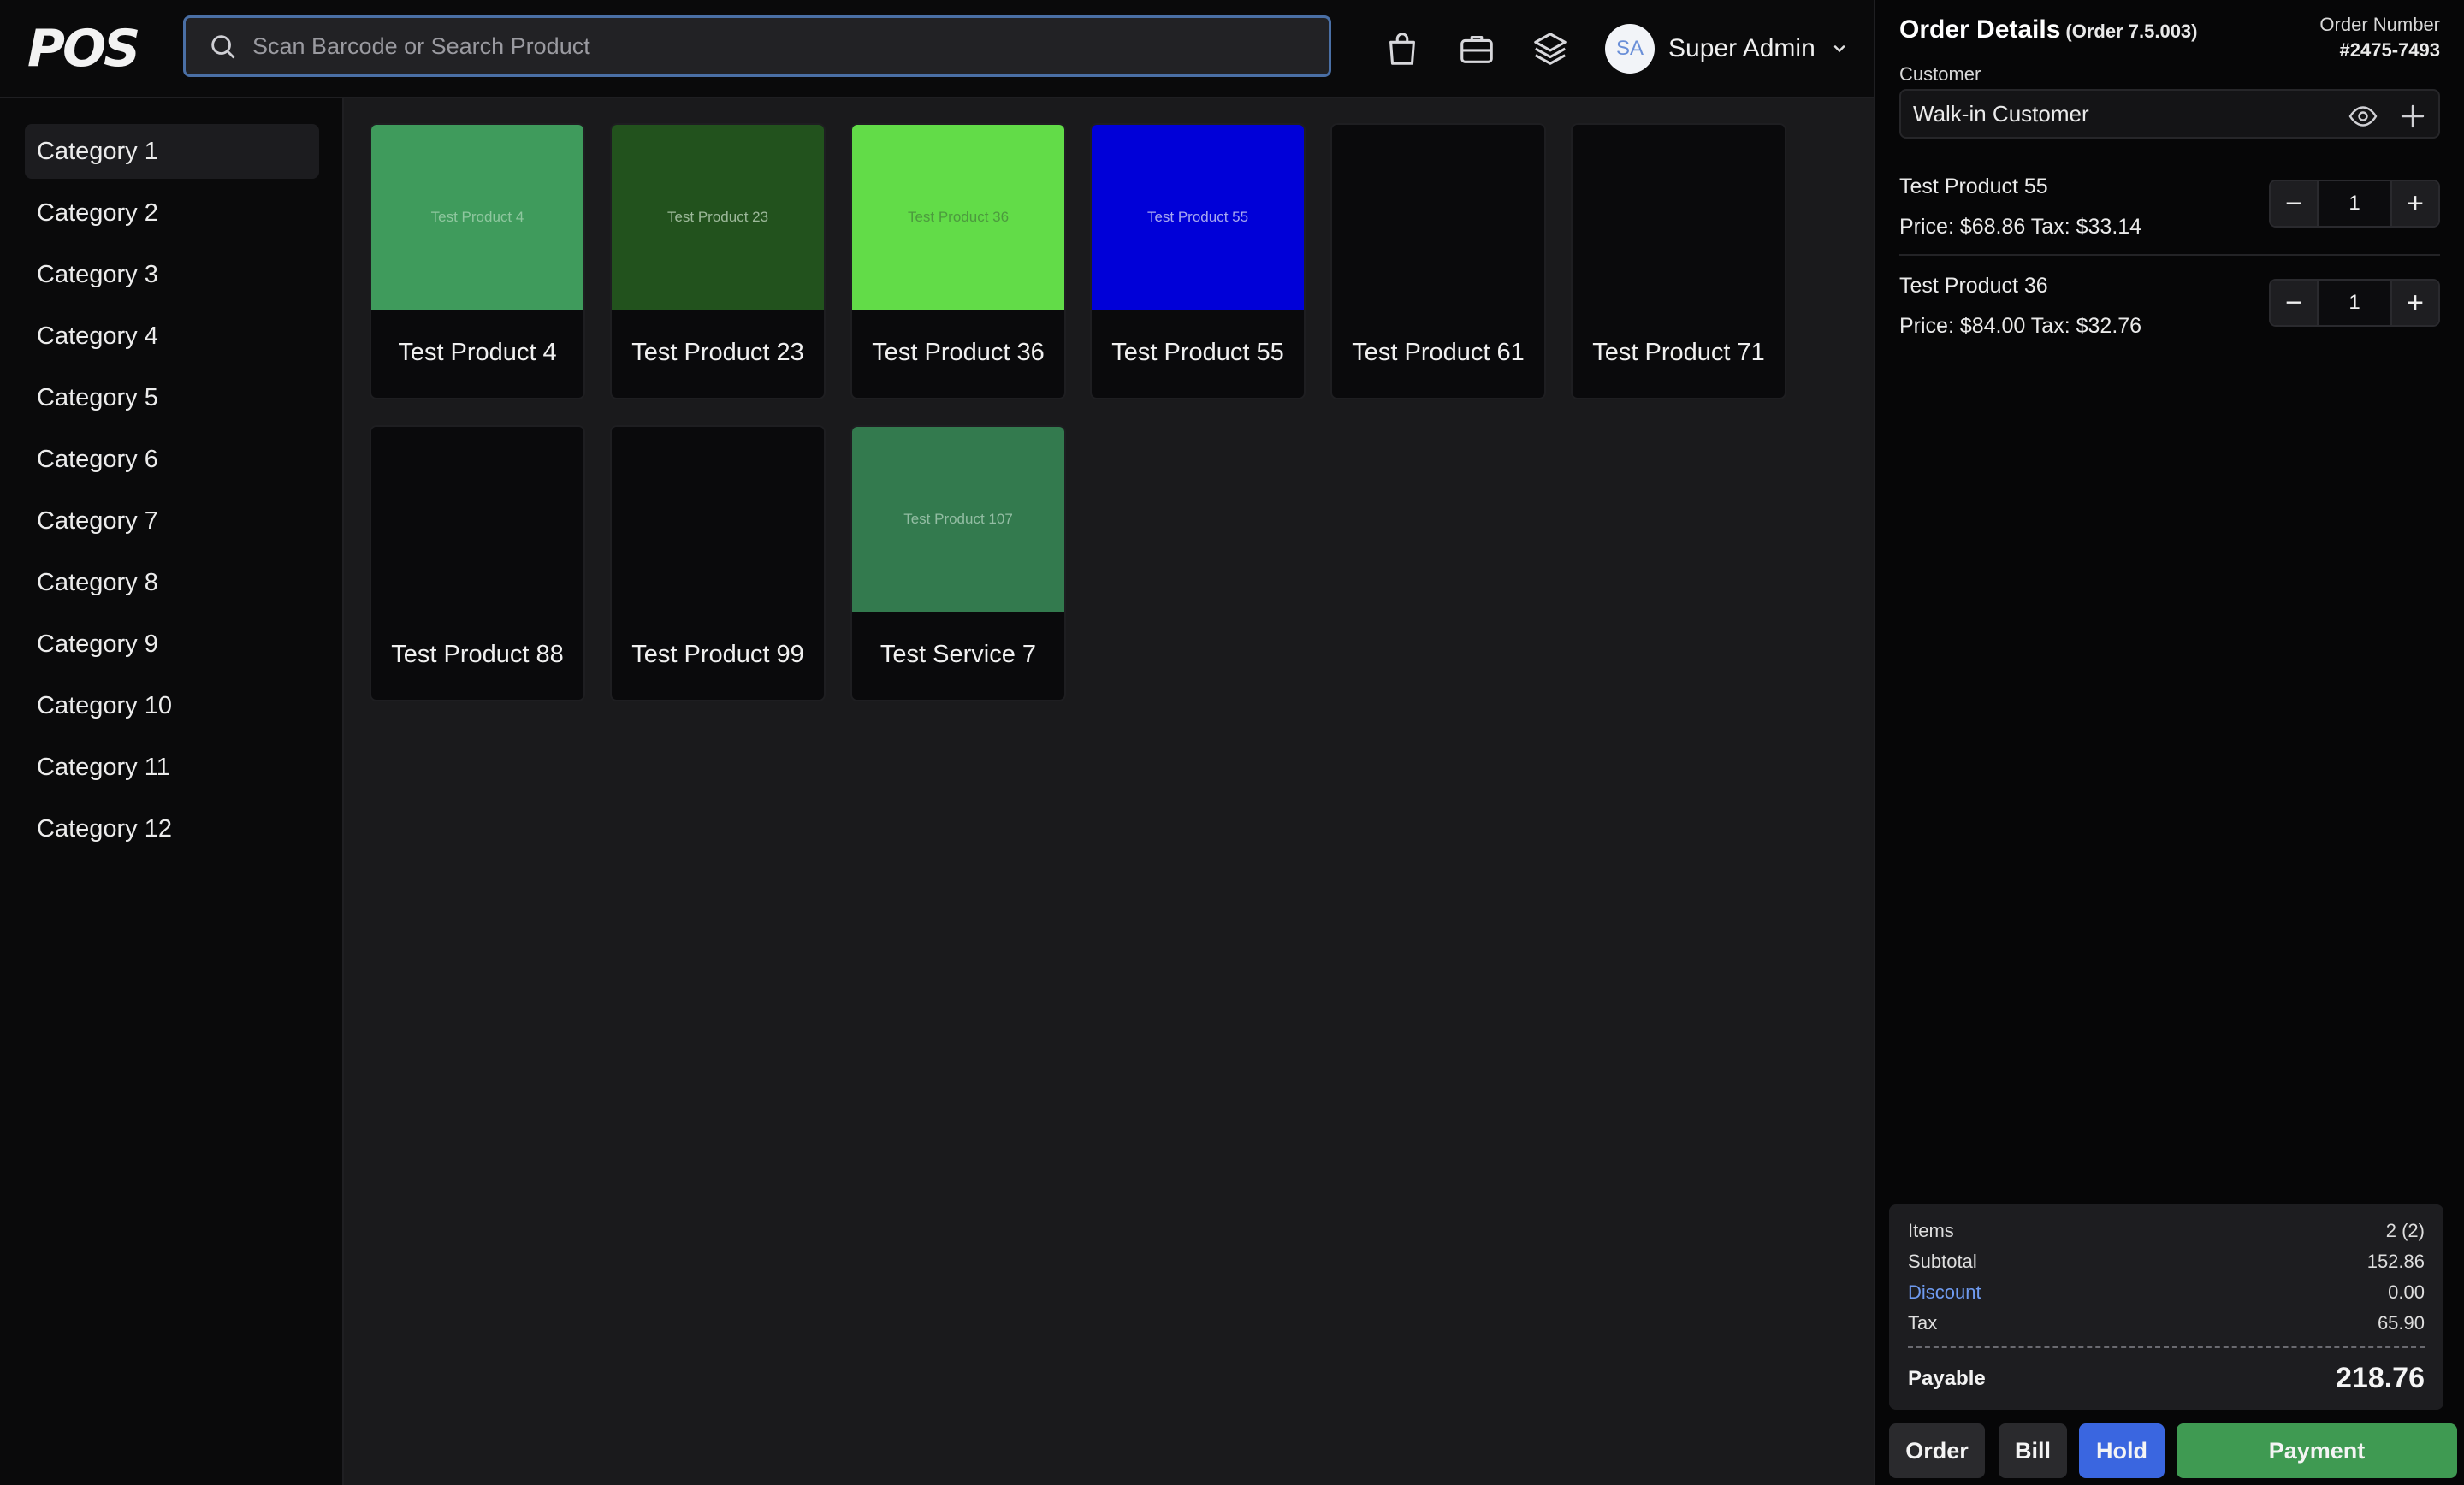 This screenshot has width=2464, height=1485. What do you see at coordinates (2389, 50) in the screenshot?
I see `order-number: #2475-7493` at bounding box center [2389, 50].